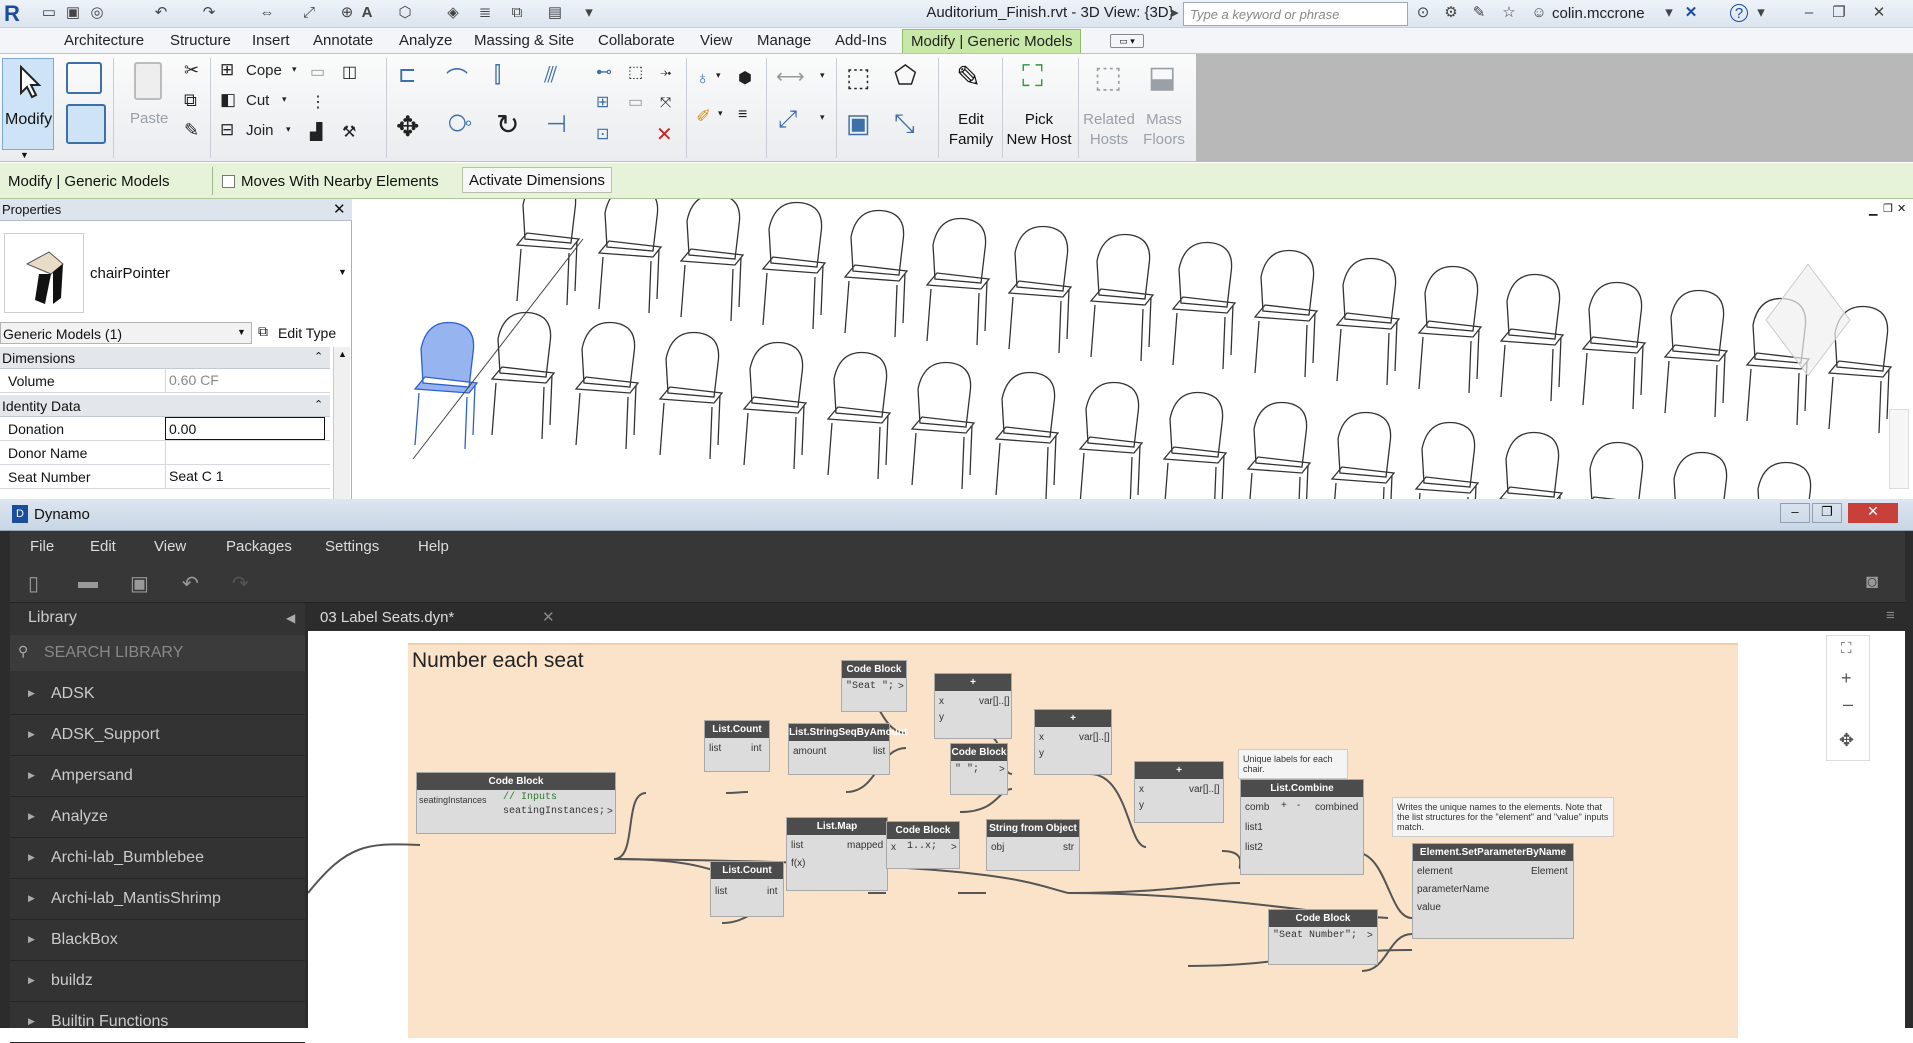 This screenshot has width=1913, height=1043. What do you see at coordinates (42, 546) in the screenshot?
I see `menu-file: File` at bounding box center [42, 546].